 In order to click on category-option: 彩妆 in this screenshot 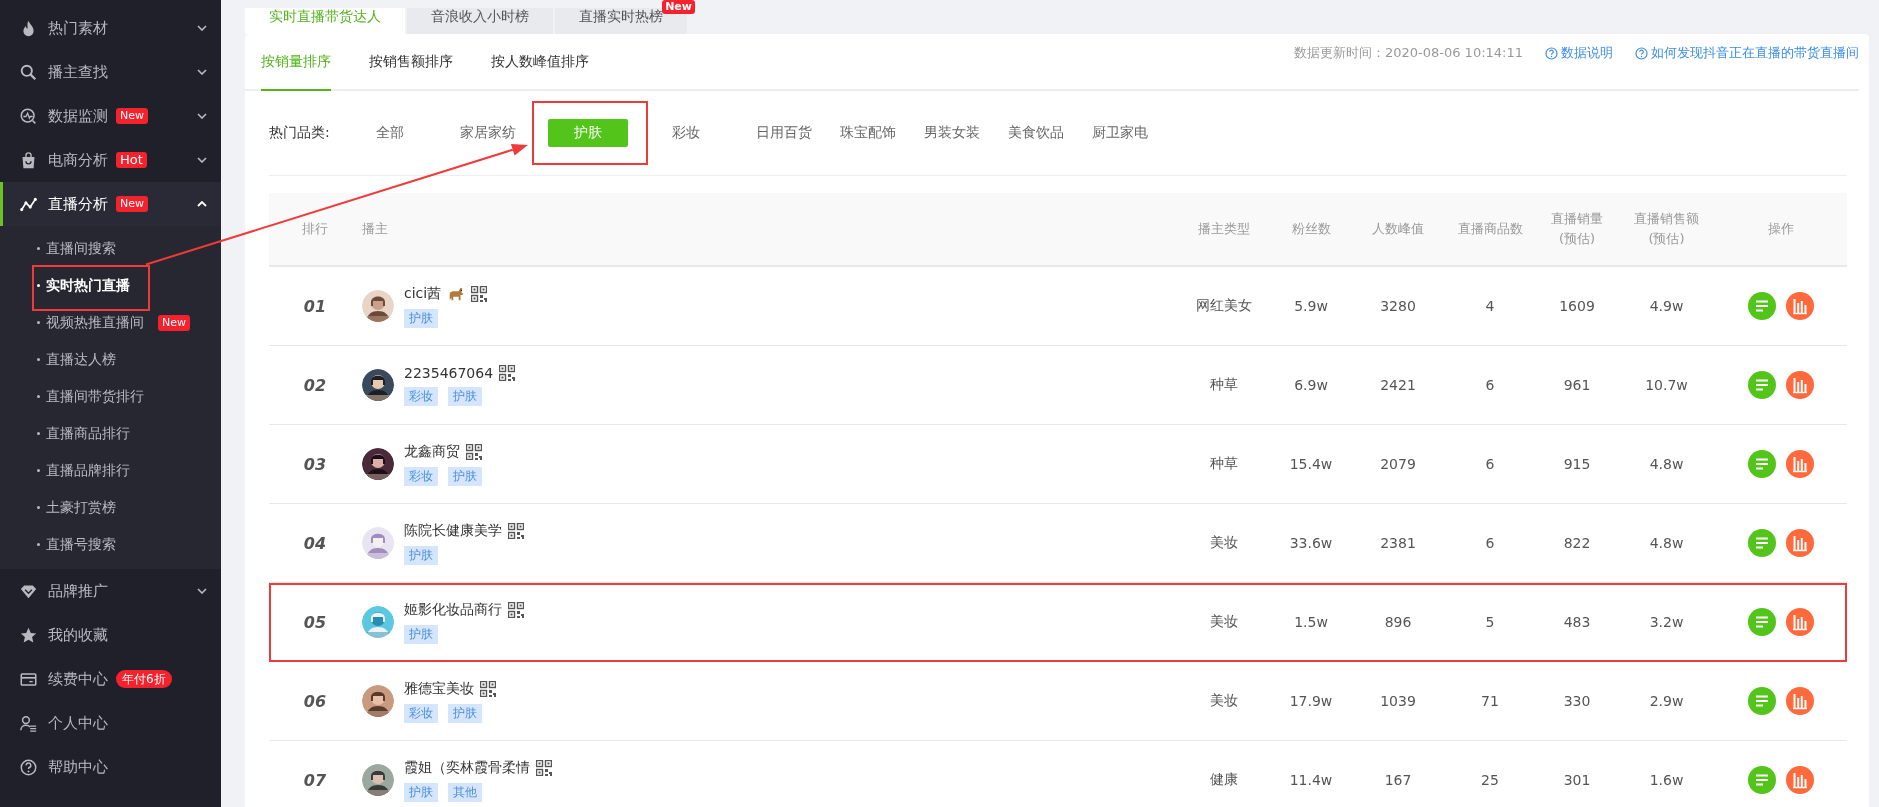, I will do `click(702, 133)`.